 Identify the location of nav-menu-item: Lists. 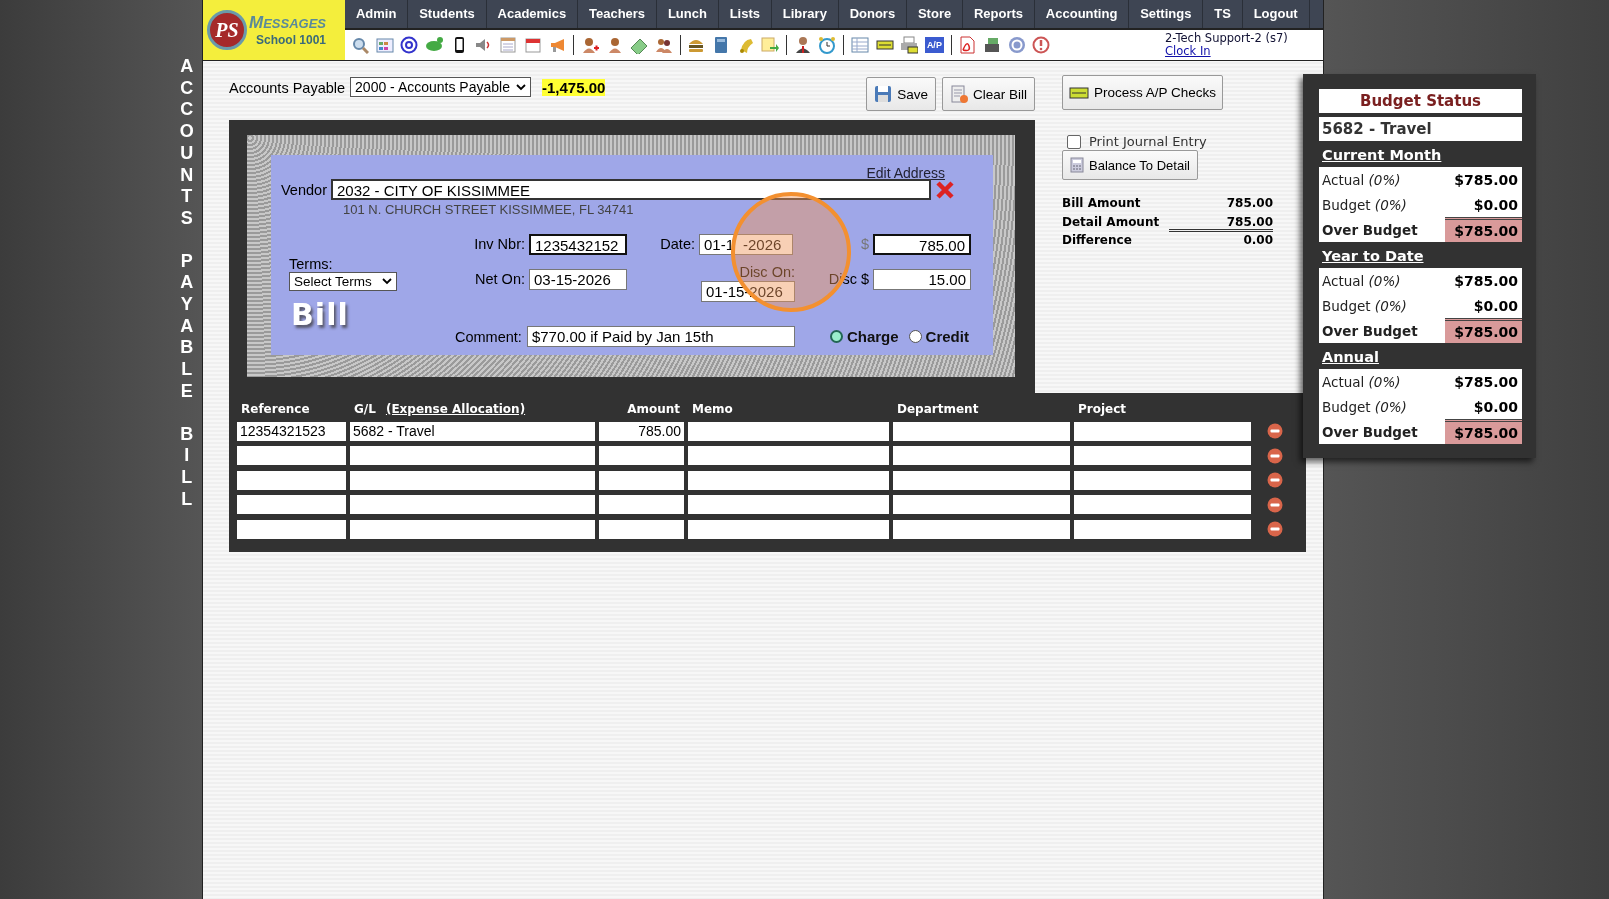
(745, 14).